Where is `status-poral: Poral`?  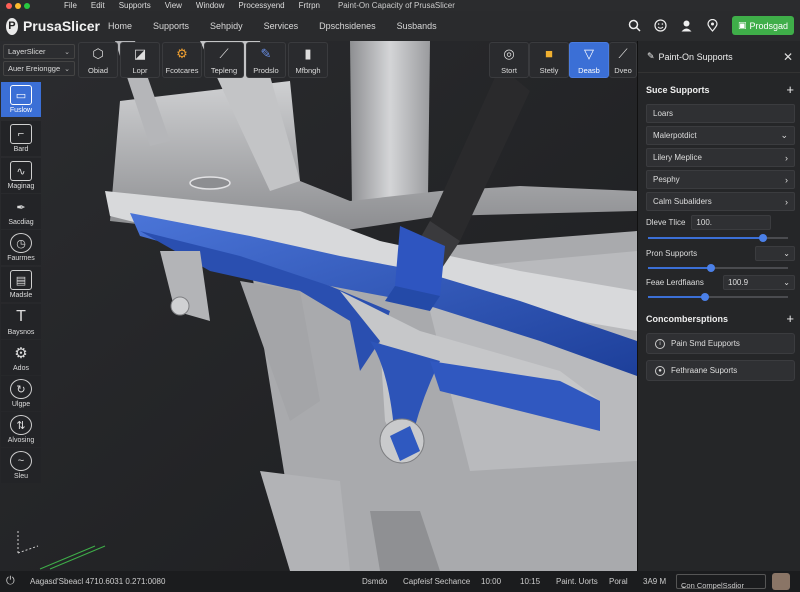 status-poral: Poral is located at coordinates (618, 581).